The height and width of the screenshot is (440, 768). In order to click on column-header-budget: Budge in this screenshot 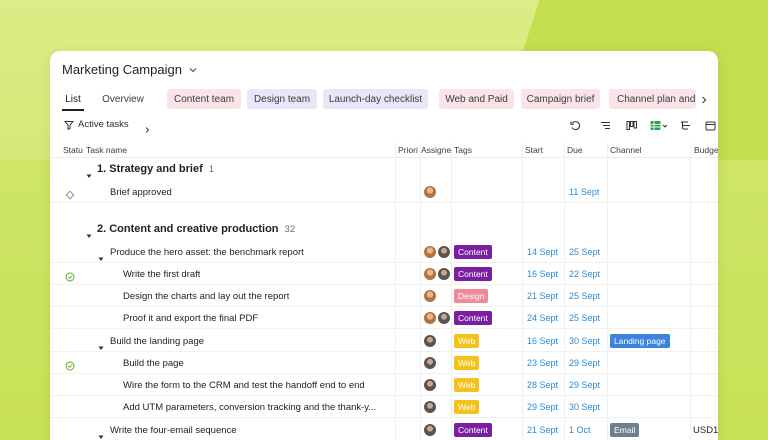, I will do `click(706, 150)`.